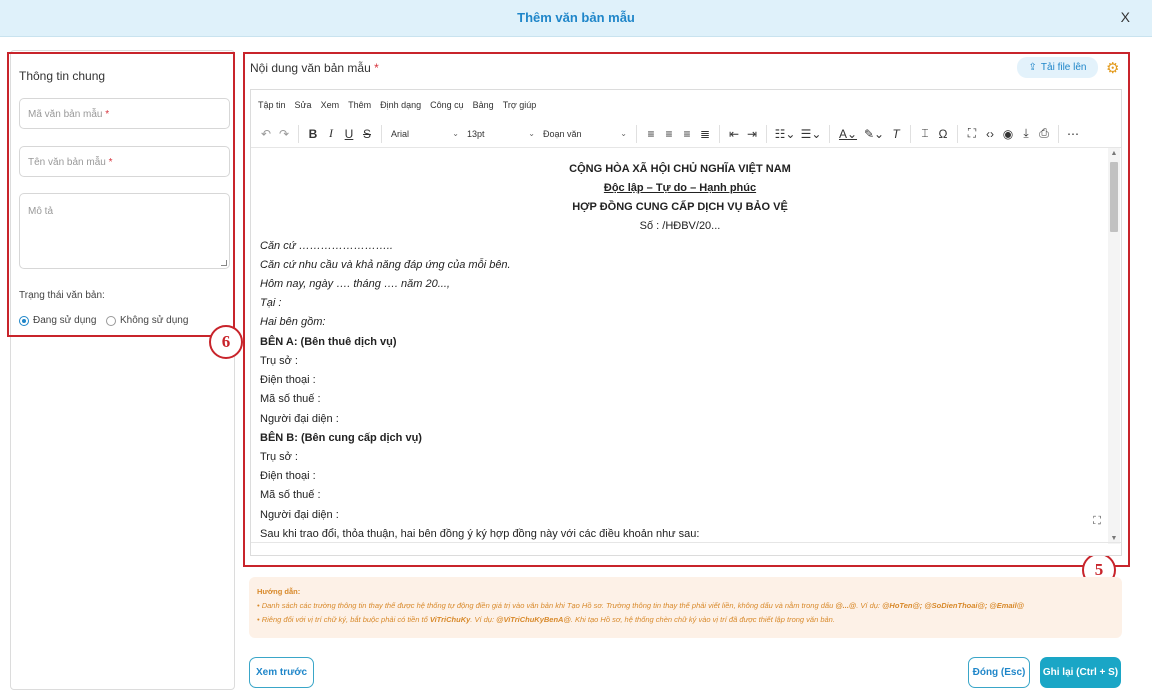 The width and height of the screenshot is (1152, 695). I want to click on preview-icon: ◉, so click(1008, 134).